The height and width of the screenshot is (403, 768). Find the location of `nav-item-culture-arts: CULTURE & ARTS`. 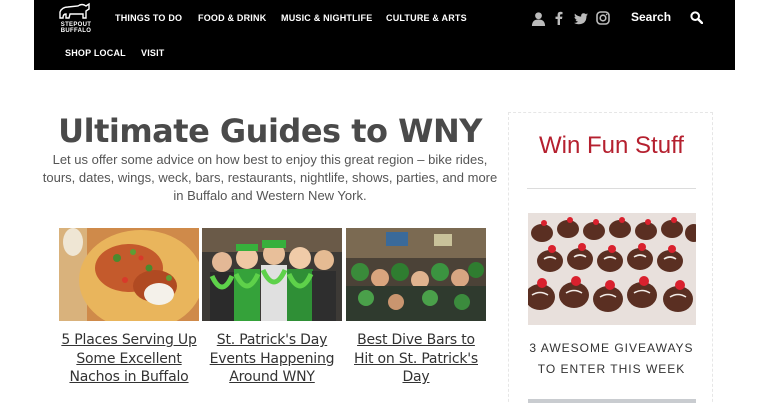

nav-item-culture-arts: CULTURE & ARTS is located at coordinates (426, 18).